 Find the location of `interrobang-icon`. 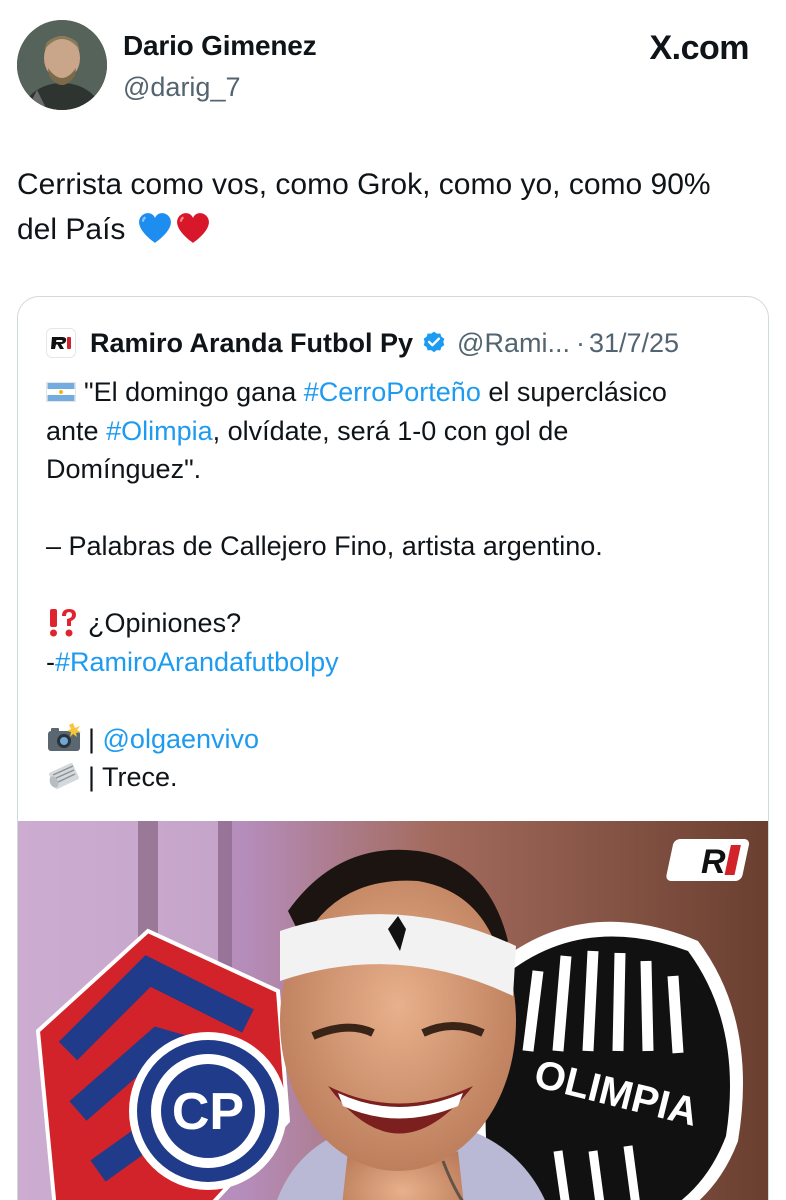

interrobang-icon is located at coordinates (63, 623).